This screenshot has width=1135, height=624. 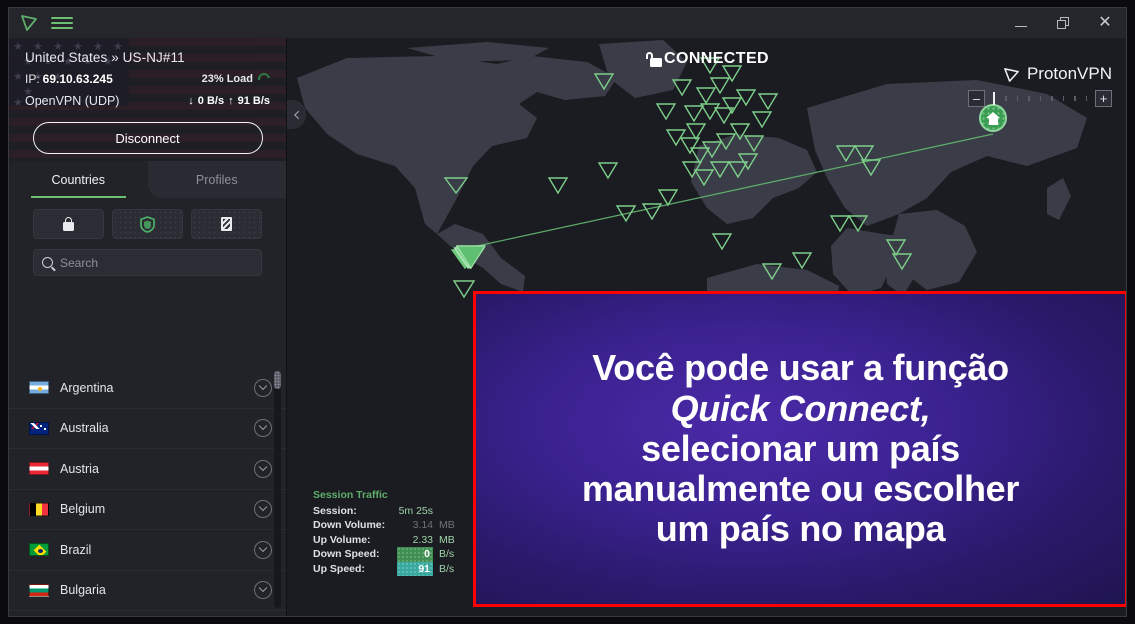 I want to click on session-traffic-title: Session Traffic, so click(x=350, y=494).